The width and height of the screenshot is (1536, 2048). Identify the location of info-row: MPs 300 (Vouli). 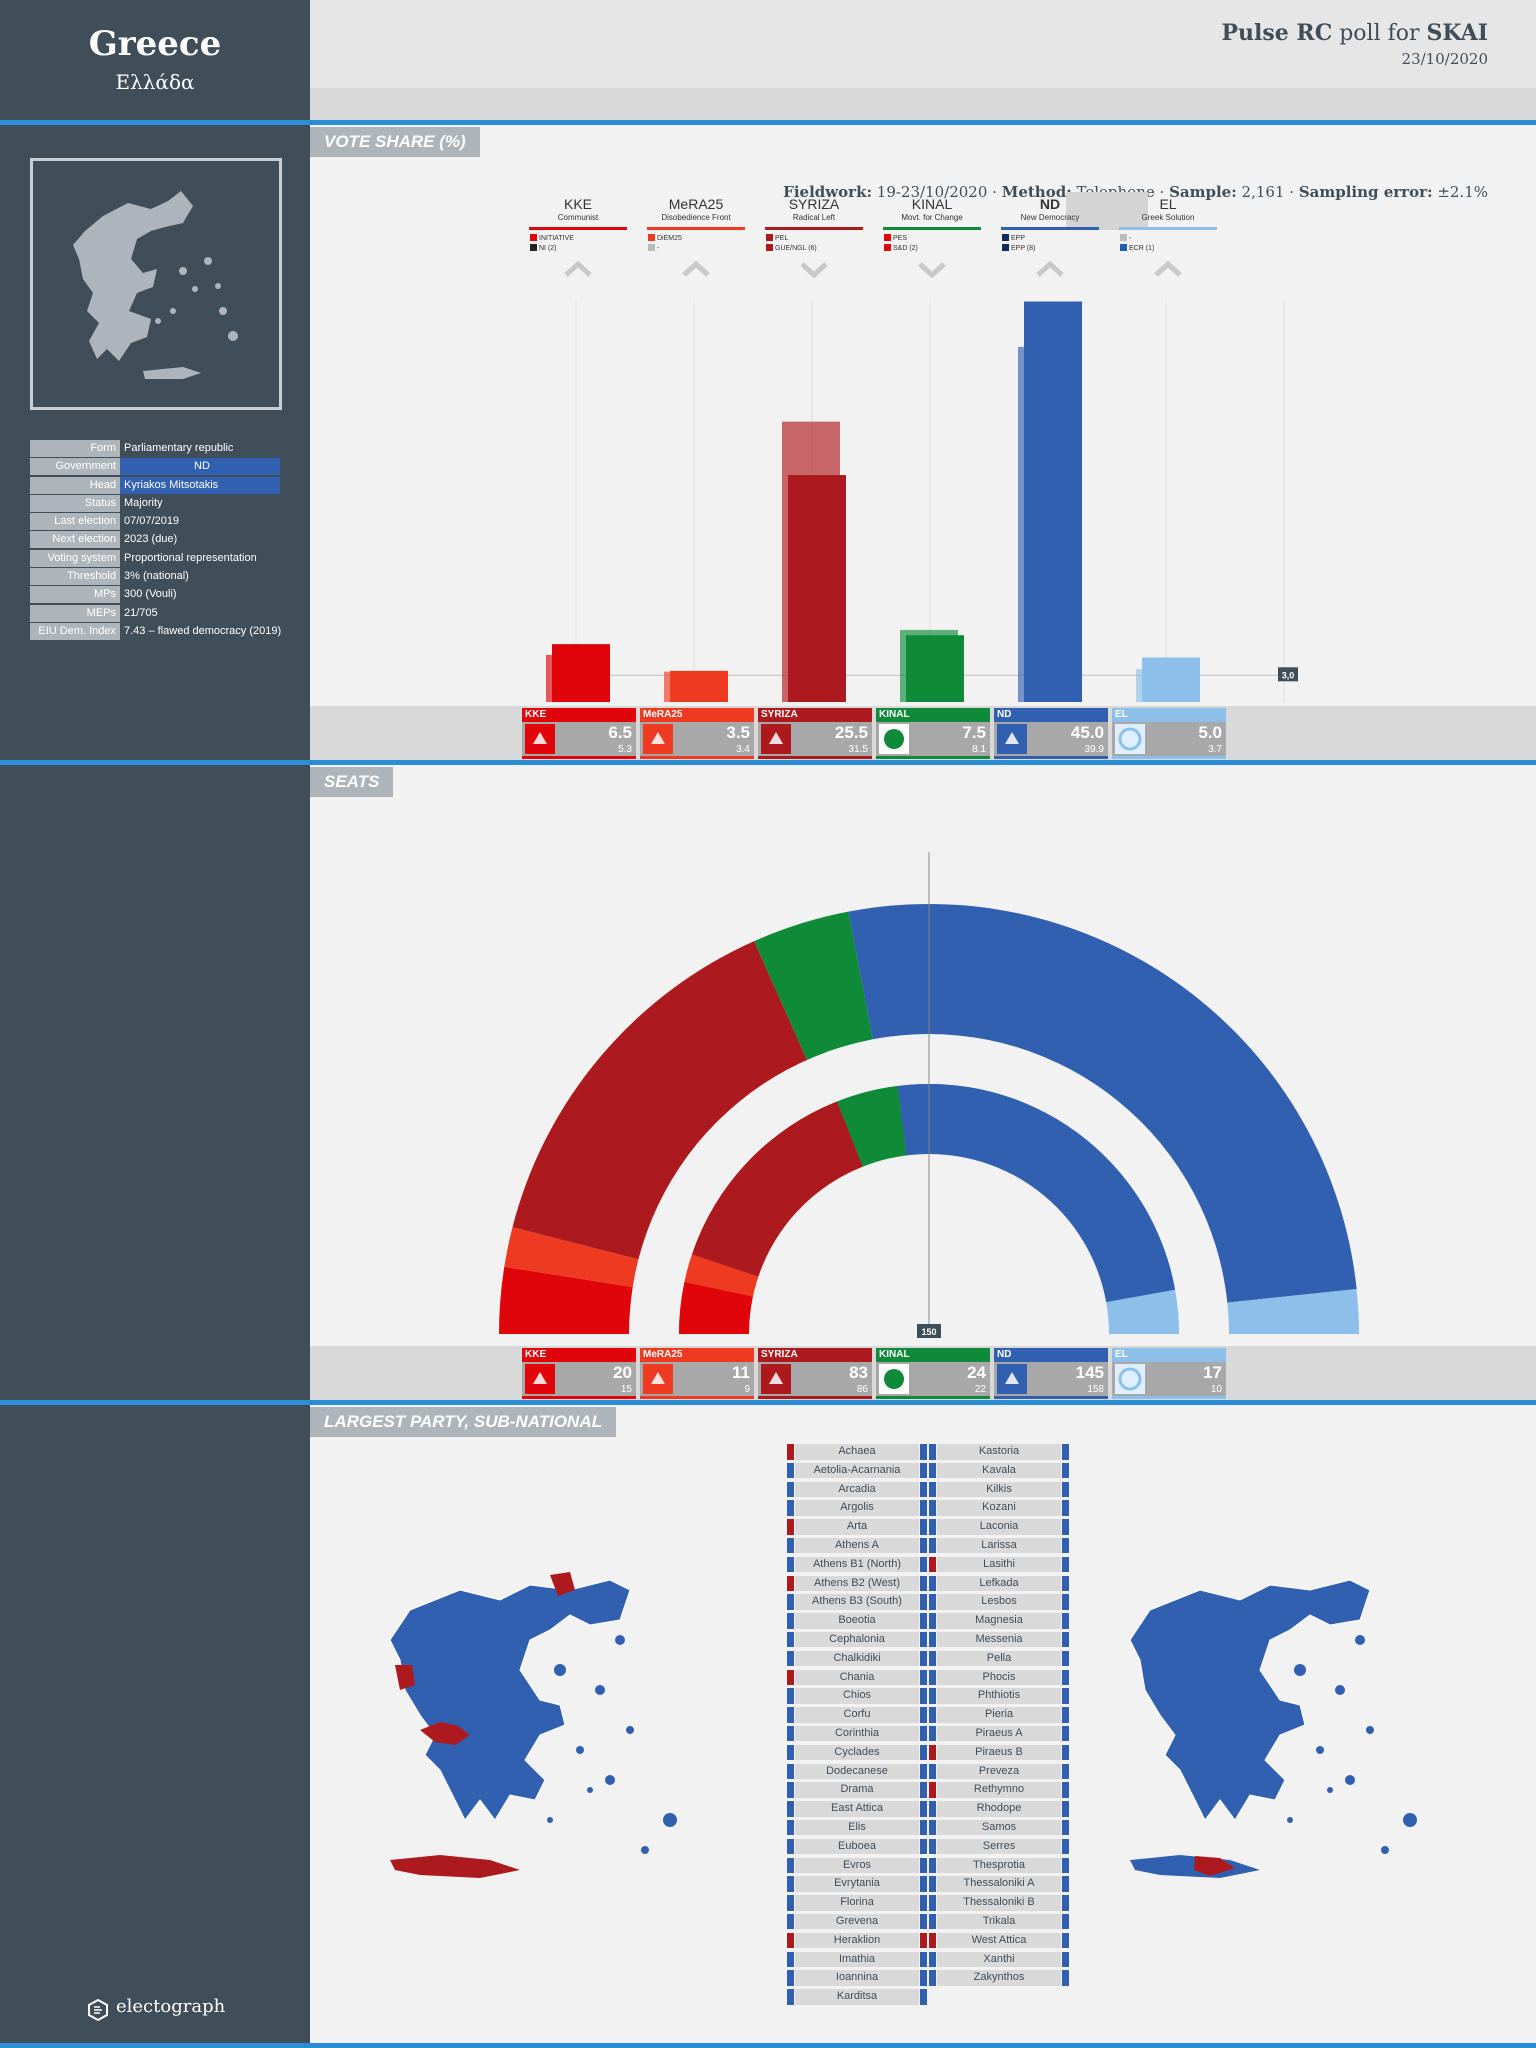
(161, 595).